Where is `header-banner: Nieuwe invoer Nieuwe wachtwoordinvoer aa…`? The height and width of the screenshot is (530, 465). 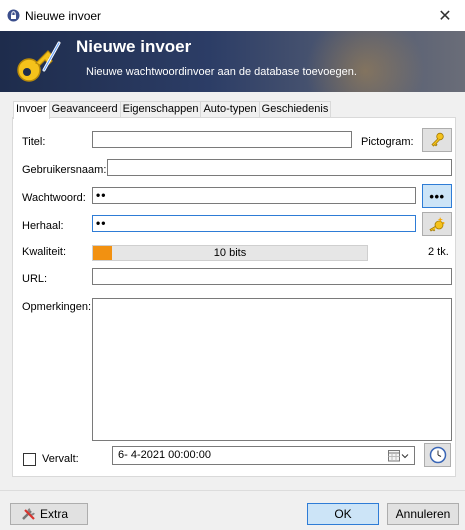
header-banner: Nieuwe invoer Nieuwe wachtwoordinvoer aa… is located at coordinates (232, 61).